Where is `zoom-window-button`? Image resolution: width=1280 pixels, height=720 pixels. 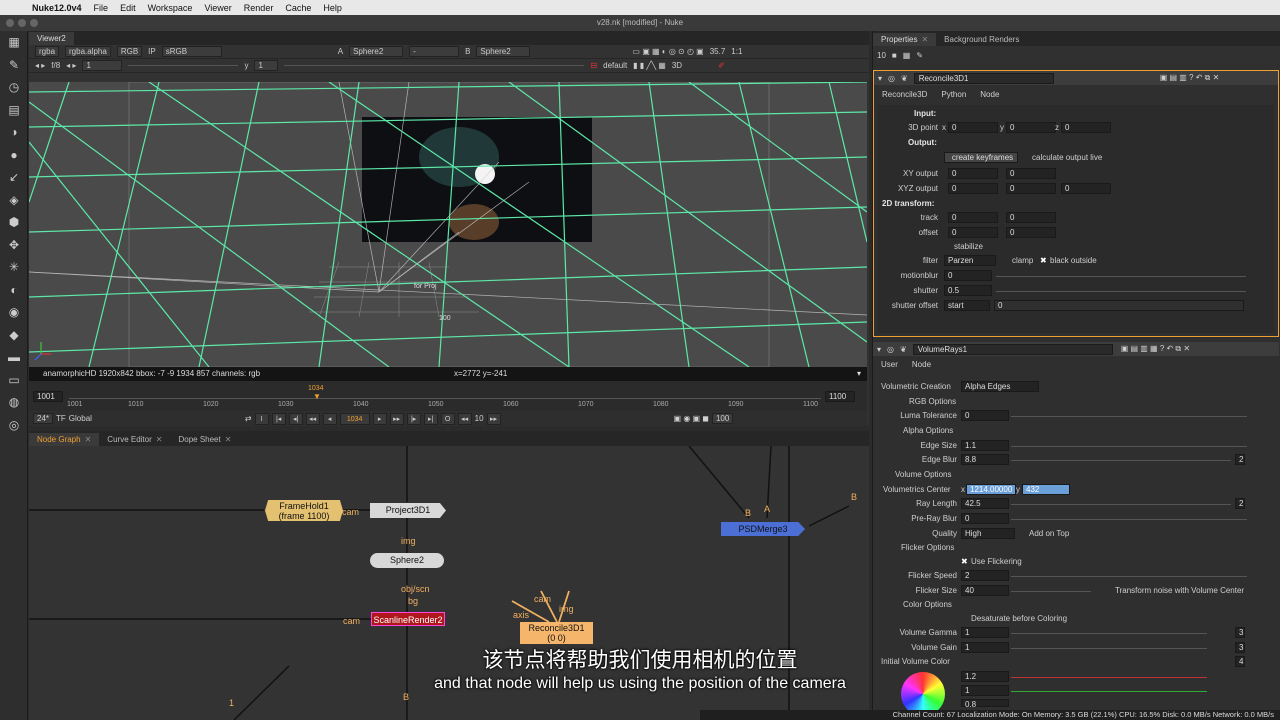
zoom-window-button is located at coordinates (34, 23).